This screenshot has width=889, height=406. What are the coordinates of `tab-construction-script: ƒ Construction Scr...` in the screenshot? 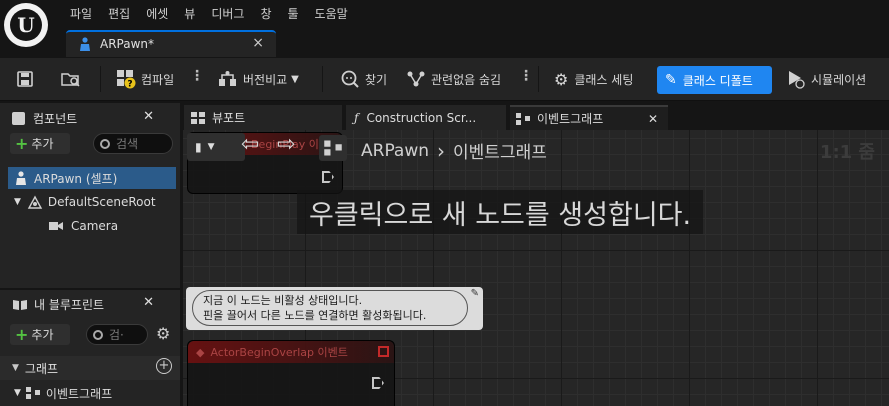 It's located at (426, 117).